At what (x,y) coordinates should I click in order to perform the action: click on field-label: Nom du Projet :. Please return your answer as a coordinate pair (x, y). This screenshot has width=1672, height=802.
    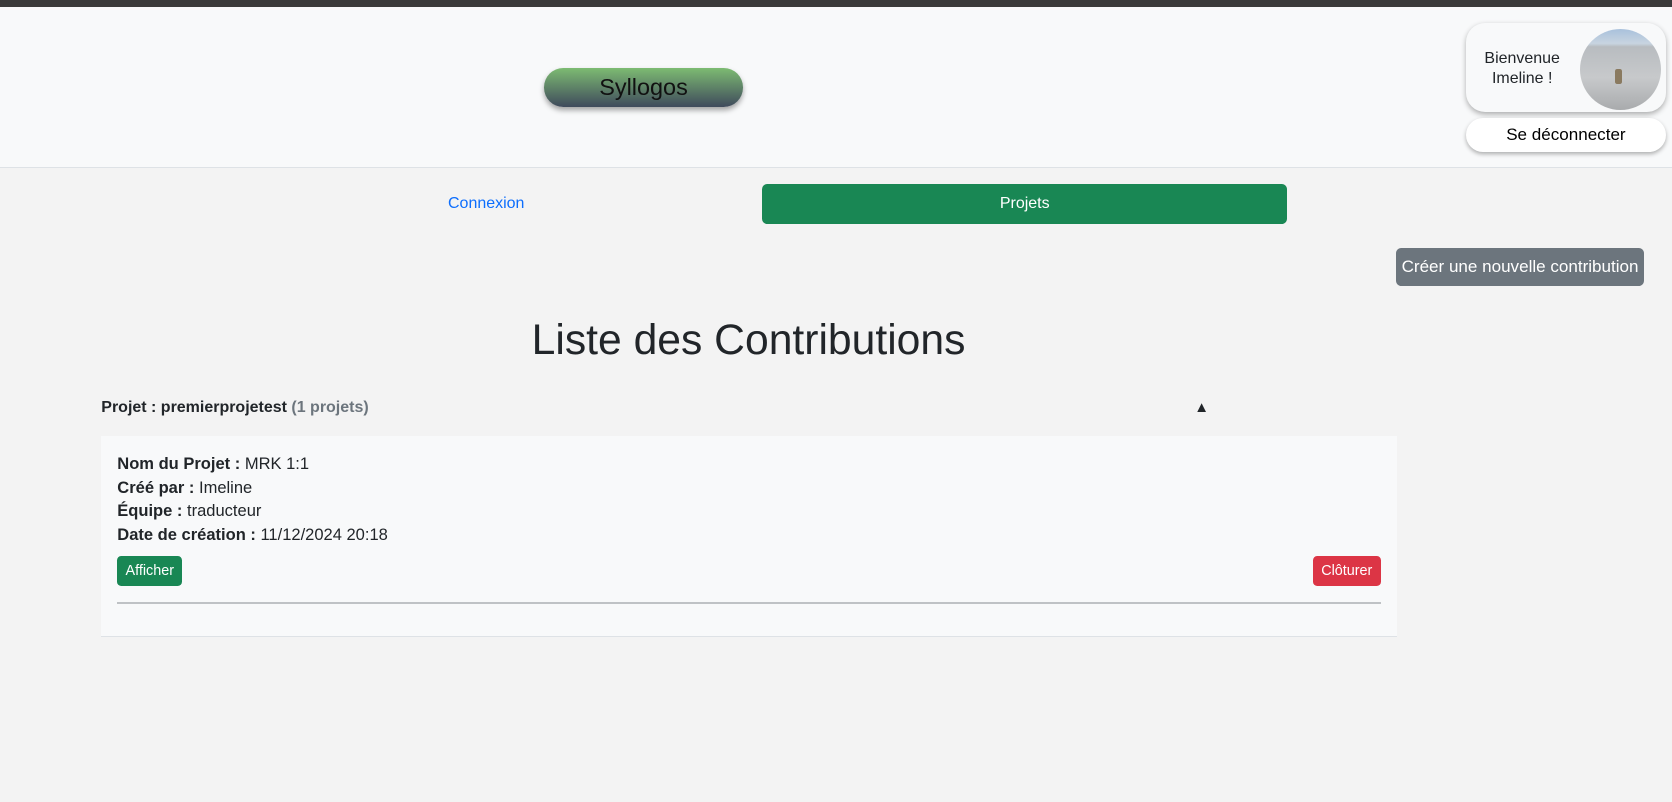
    Looking at the image, I should click on (179, 464).